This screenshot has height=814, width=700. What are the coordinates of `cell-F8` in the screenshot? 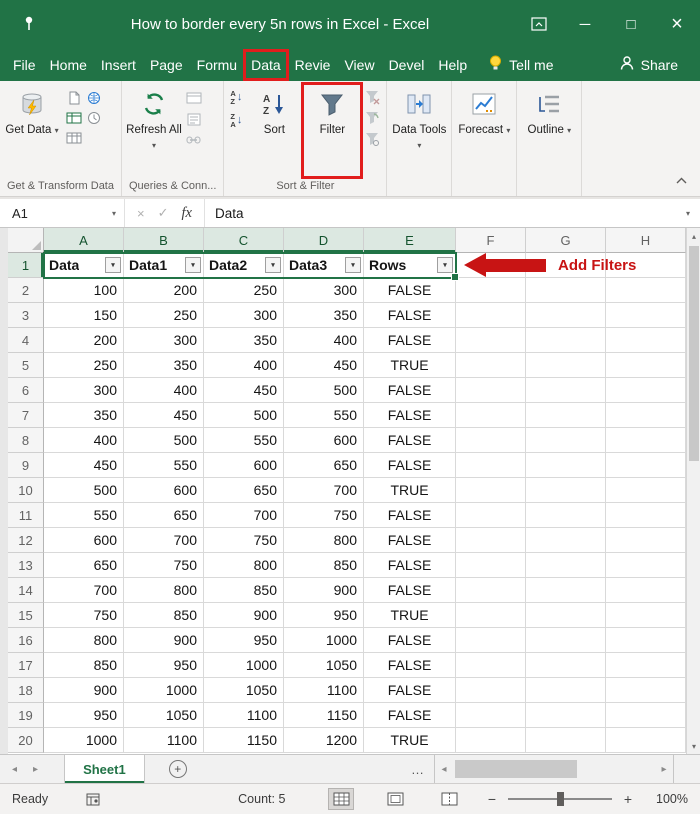 It's located at (491, 440).